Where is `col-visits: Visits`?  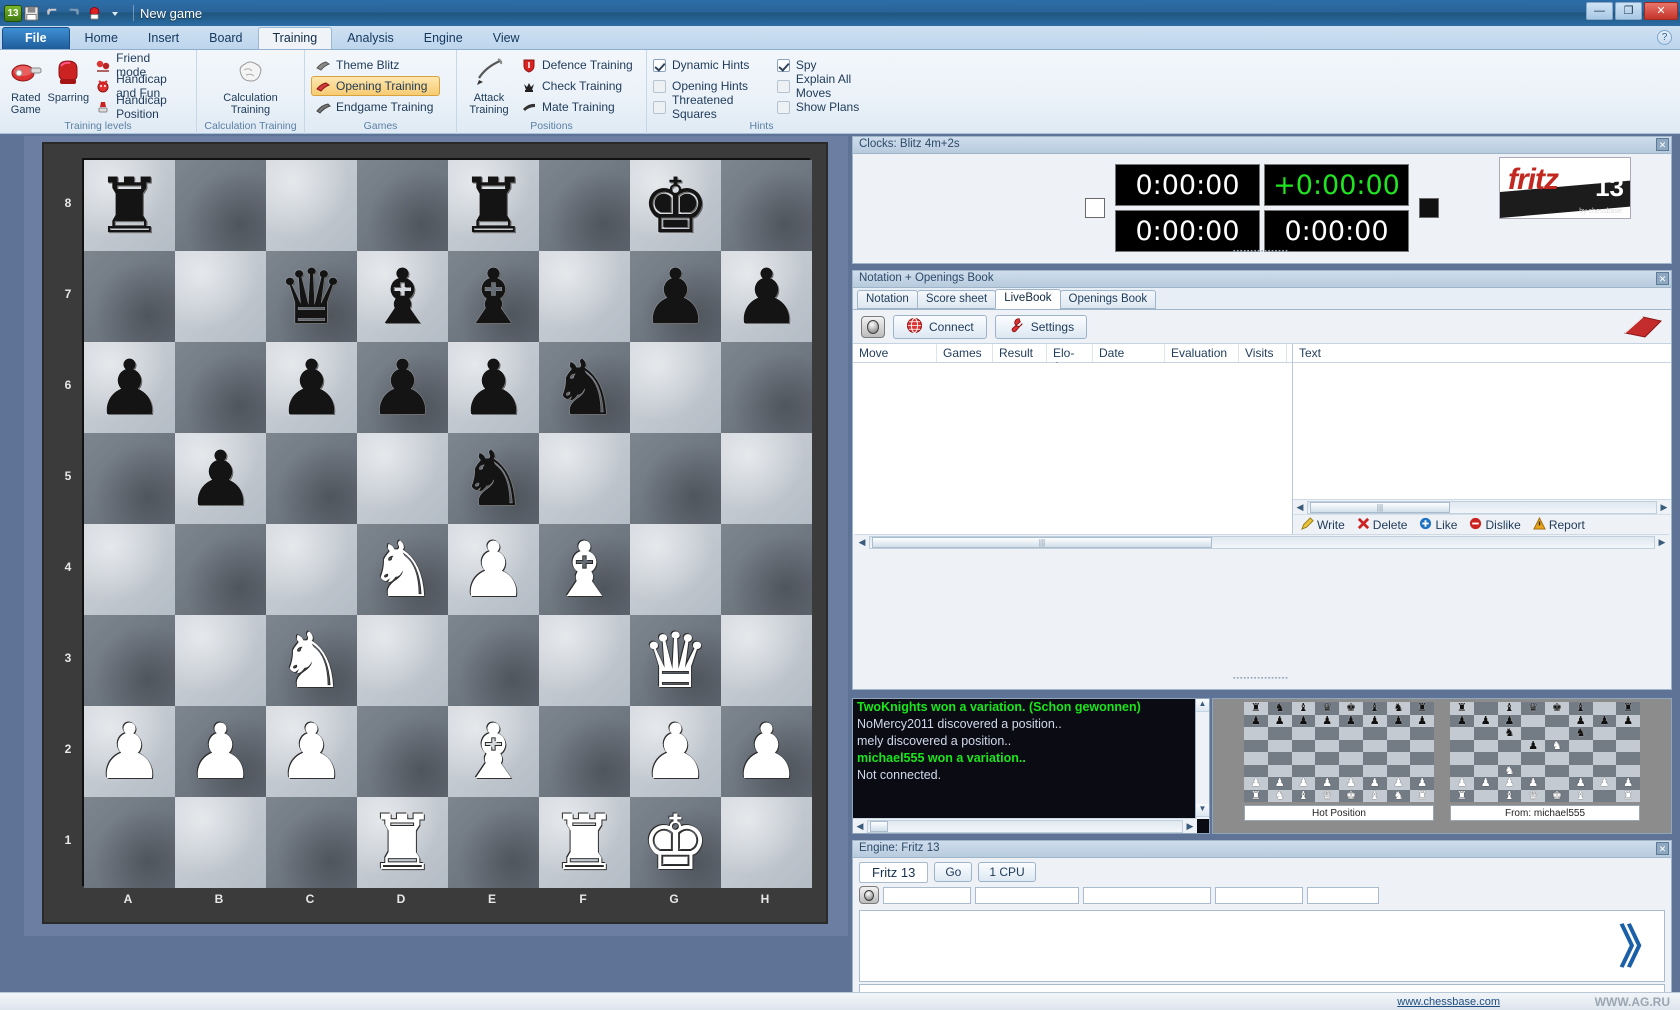
col-visits: Visits is located at coordinates (1263, 353).